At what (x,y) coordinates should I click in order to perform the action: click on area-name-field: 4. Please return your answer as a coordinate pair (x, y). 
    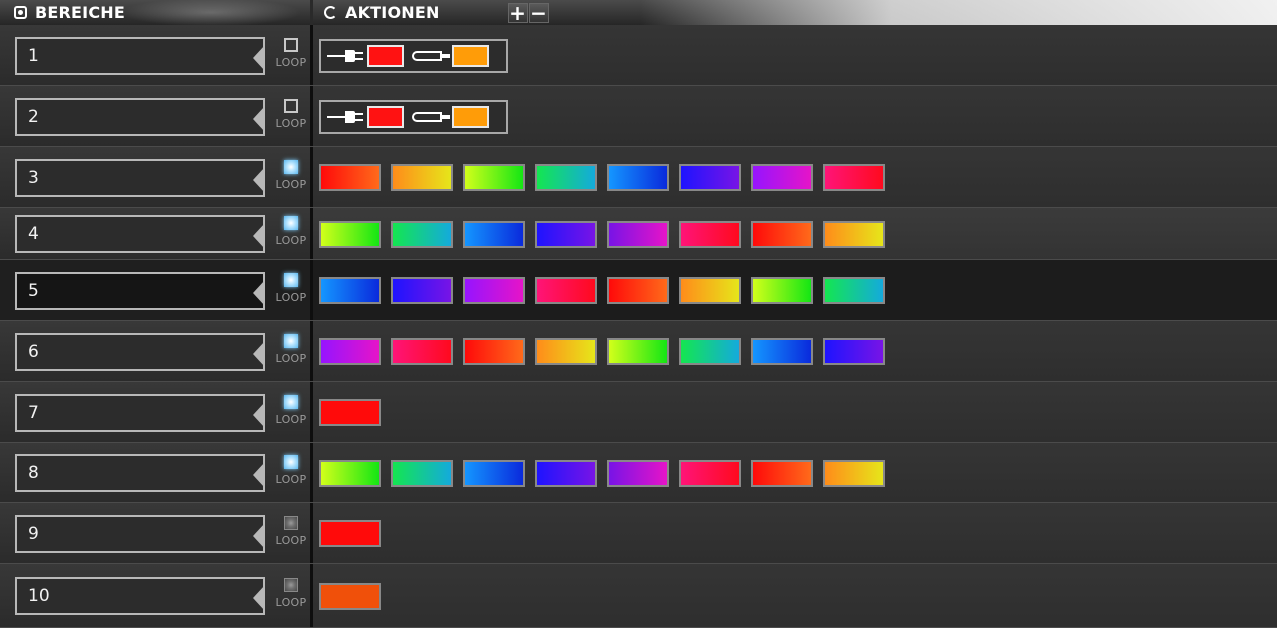
    Looking at the image, I should click on (140, 234).